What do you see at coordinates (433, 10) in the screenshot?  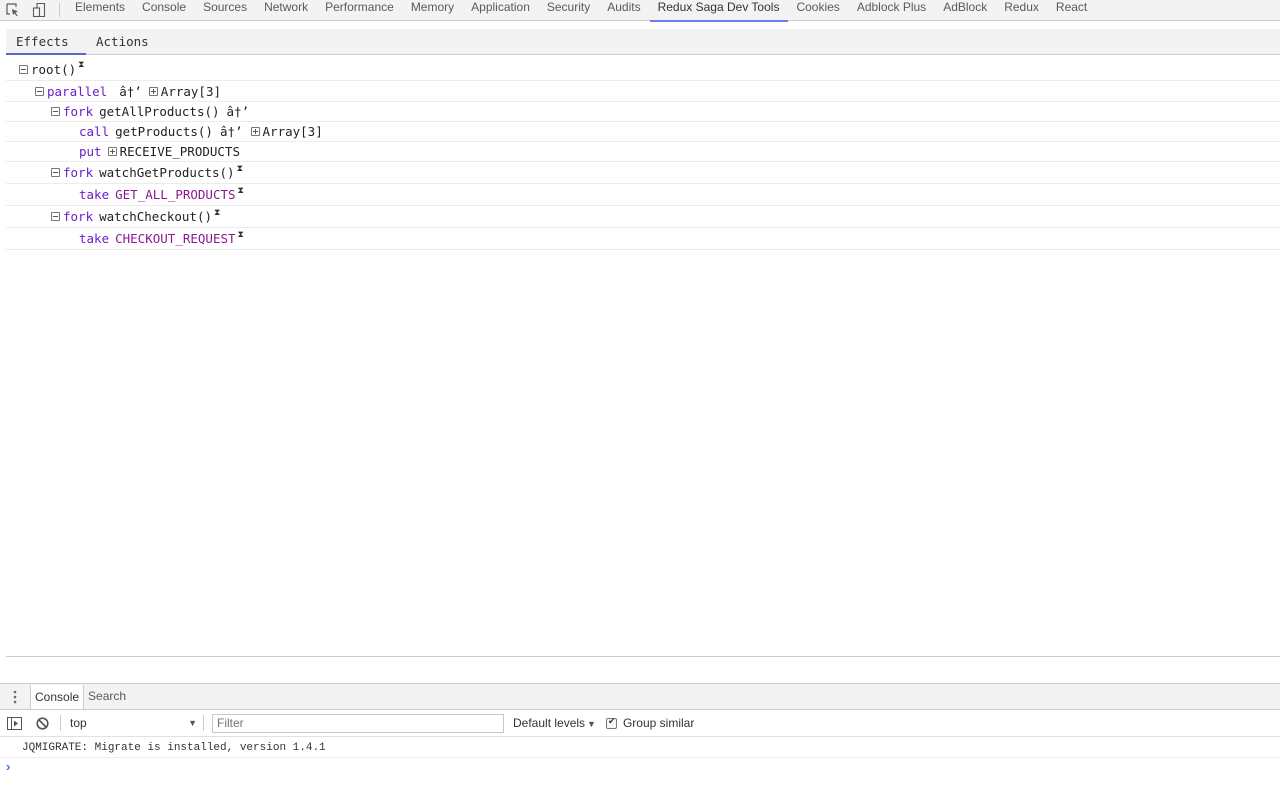 I see `tab-memory: Memory` at bounding box center [433, 10].